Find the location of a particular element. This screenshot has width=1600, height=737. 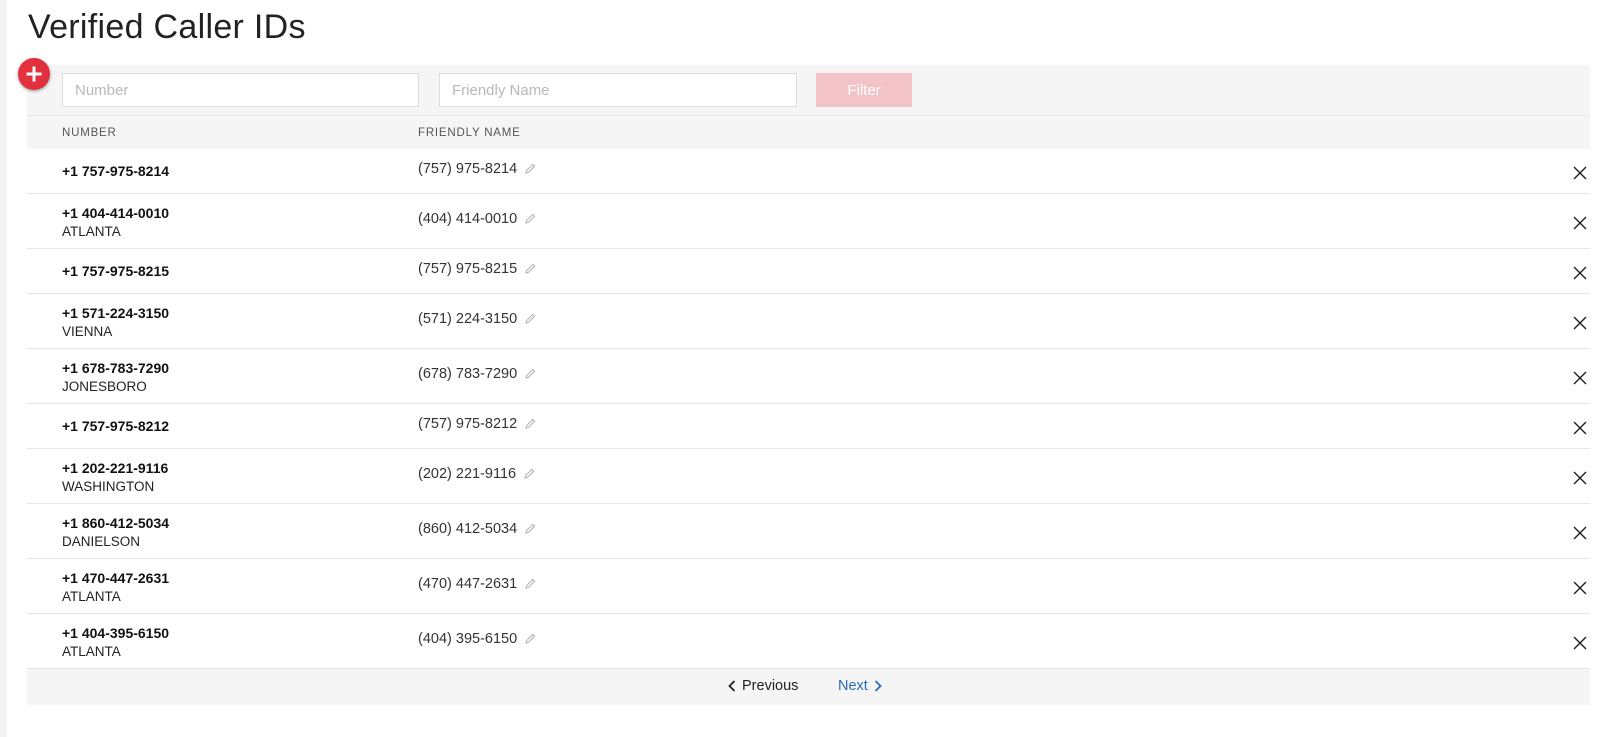

caller-number: +1 678-783-7290 is located at coordinates (116, 368).